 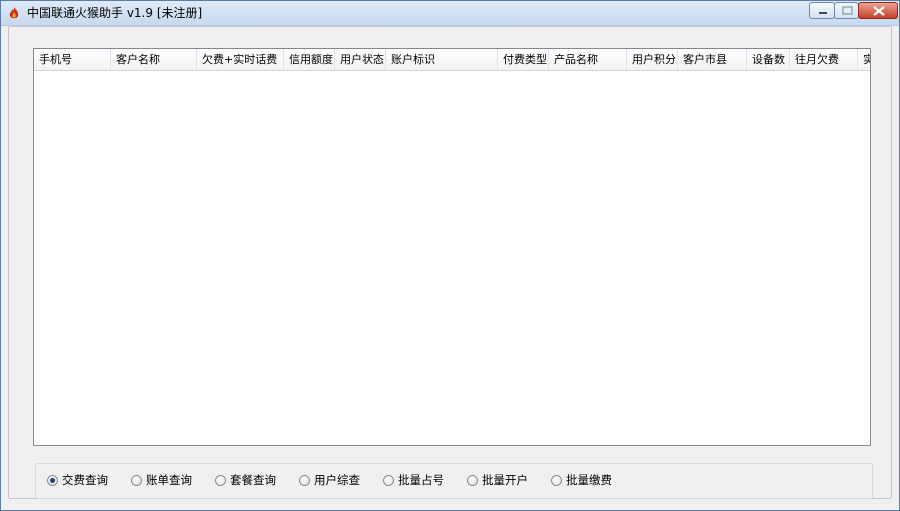 I want to click on radio-label: 批量开户, so click(x=505, y=480).